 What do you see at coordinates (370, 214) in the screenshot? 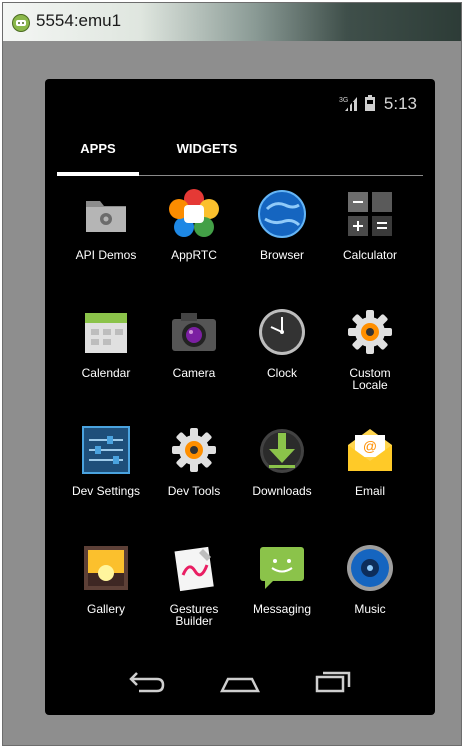
I see `calculator-icon` at bounding box center [370, 214].